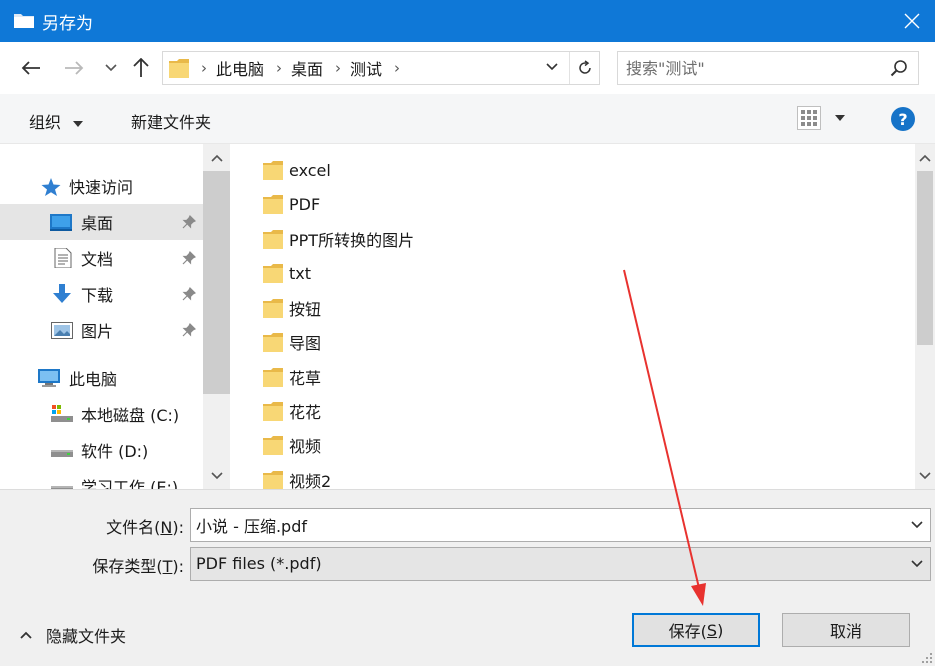 The height and width of the screenshot is (666, 935). What do you see at coordinates (97, 223) in the screenshot?
I see `sidebar-item-label: 桌面` at bounding box center [97, 223].